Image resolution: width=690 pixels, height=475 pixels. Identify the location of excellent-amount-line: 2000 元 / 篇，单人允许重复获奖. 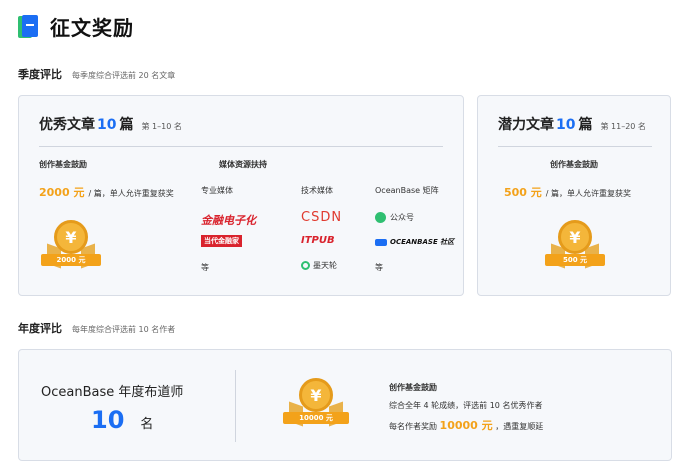
(106, 192).